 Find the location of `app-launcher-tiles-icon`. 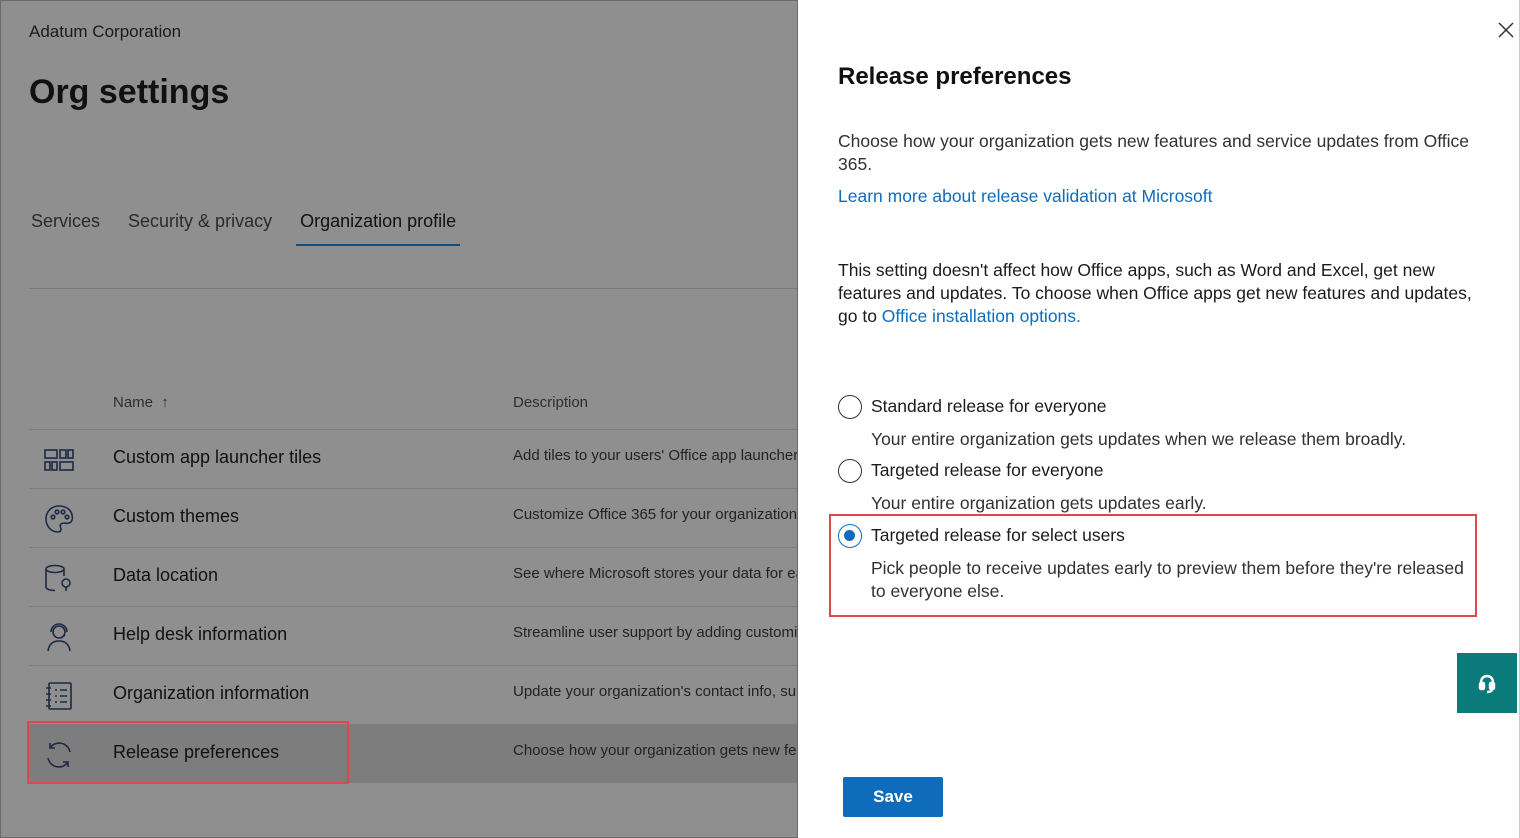

app-launcher-tiles-icon is located at coordinates (59, 460).